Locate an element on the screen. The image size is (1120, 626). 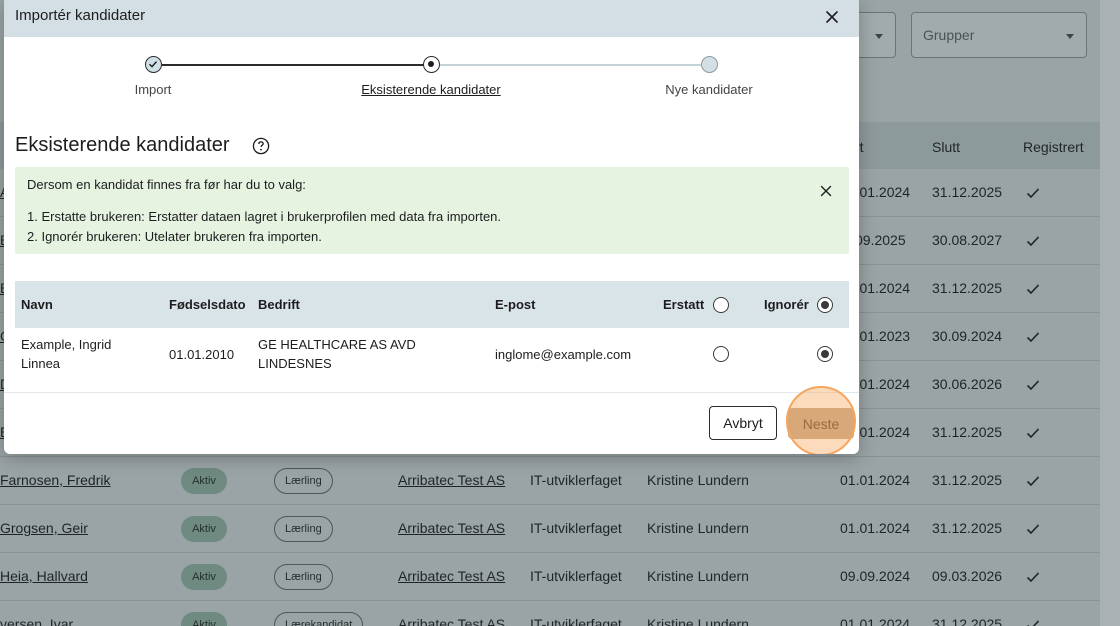
cell-name: Example, Ingrid Linnea is located at coordinates (66, 354).